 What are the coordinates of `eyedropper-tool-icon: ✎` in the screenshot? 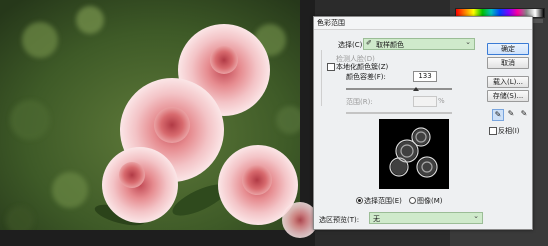 It's located at (498, 115).